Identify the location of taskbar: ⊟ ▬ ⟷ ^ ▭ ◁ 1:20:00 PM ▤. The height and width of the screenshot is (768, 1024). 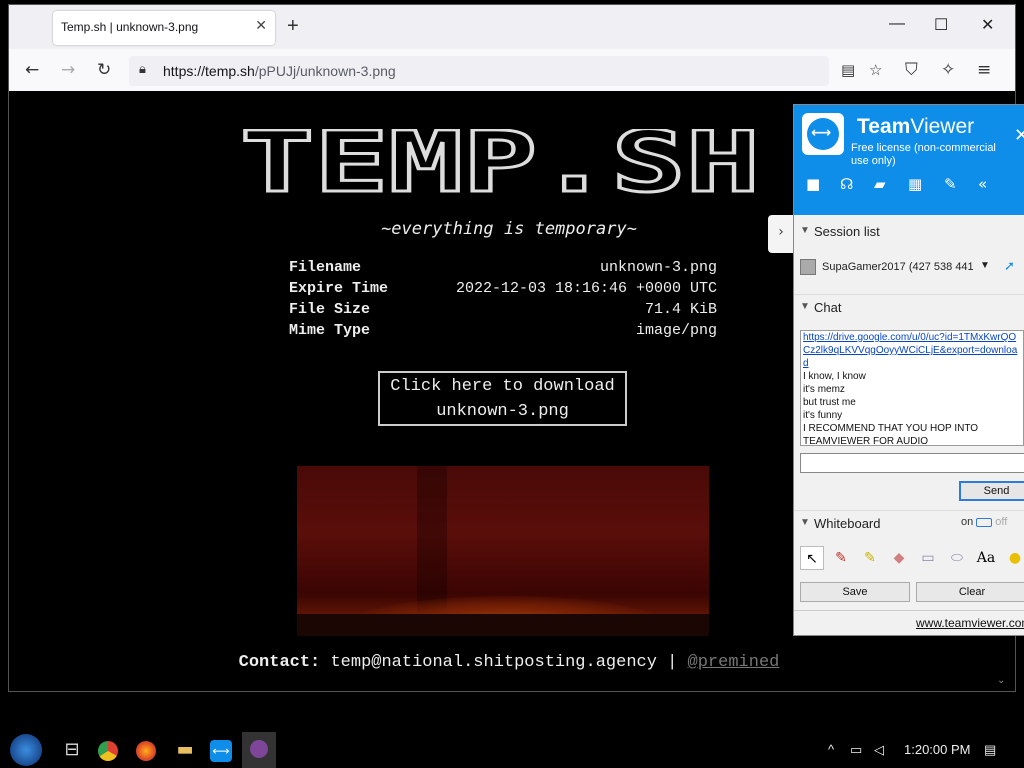
(512, 750).